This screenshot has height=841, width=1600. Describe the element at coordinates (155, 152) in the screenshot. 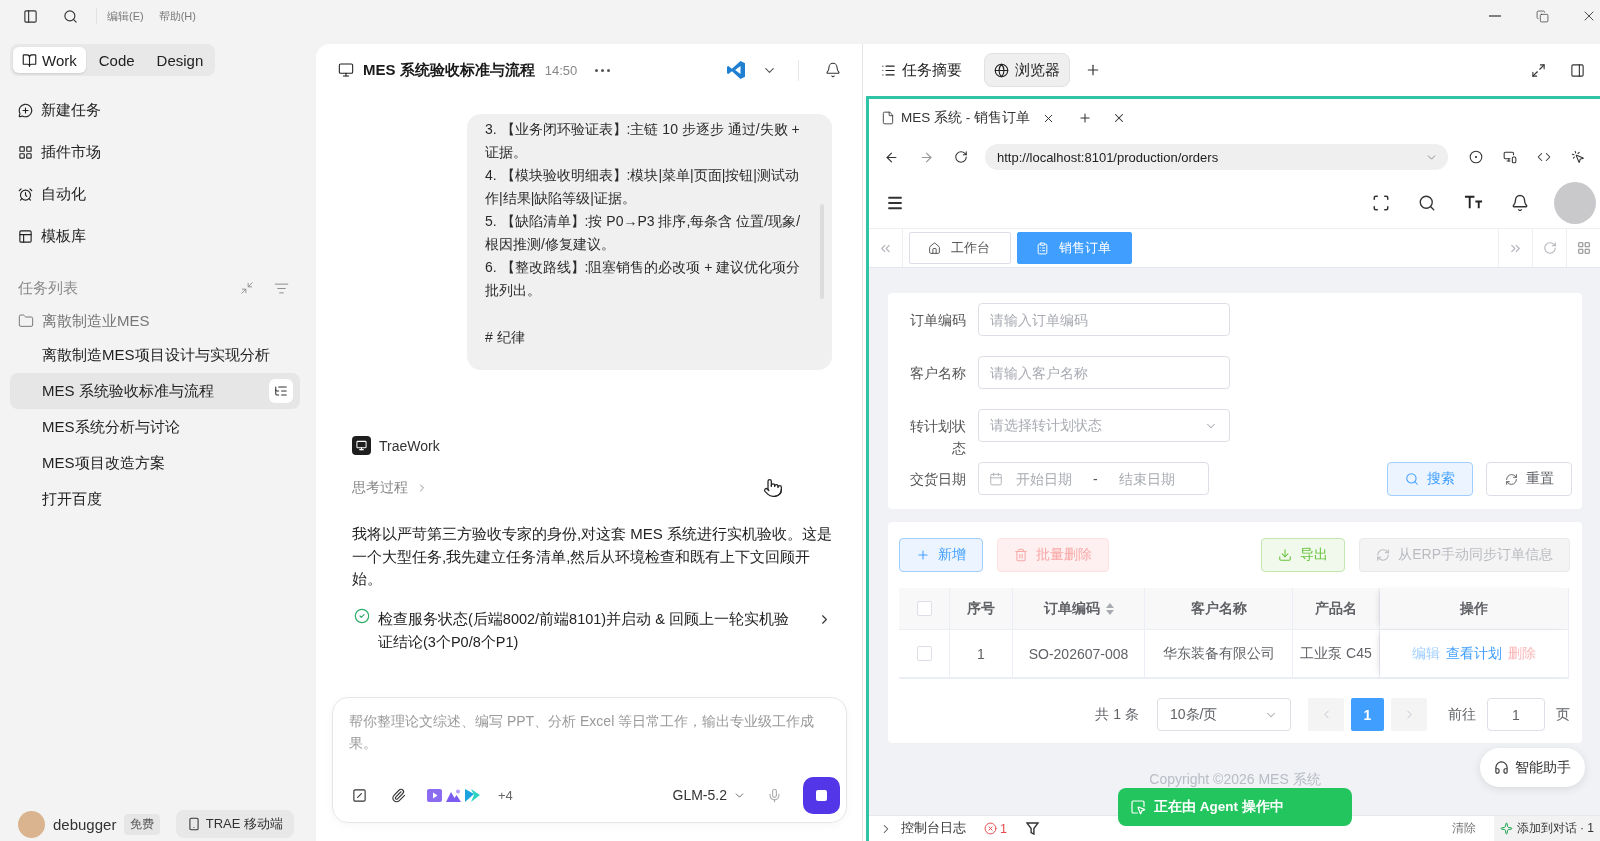

I see `nav-item: 插件市场` at that location.